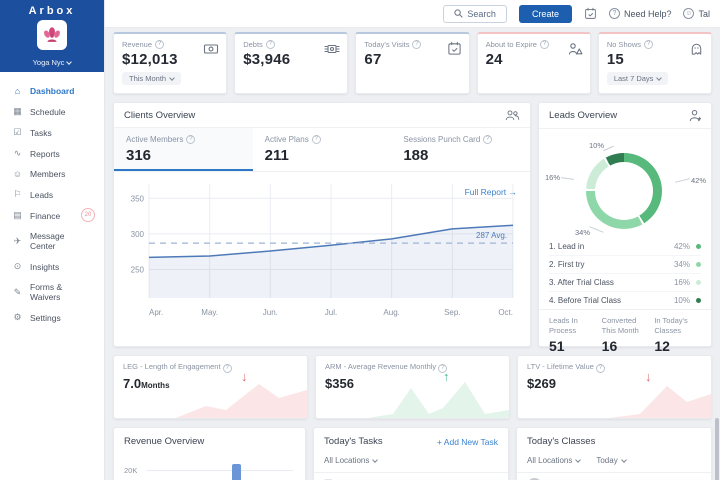 This screenshot has height=480, width=720. What do you see at coordinates (698, 282) in the screenshot?
I see `legend-dot` at bounding box center [698, 282].